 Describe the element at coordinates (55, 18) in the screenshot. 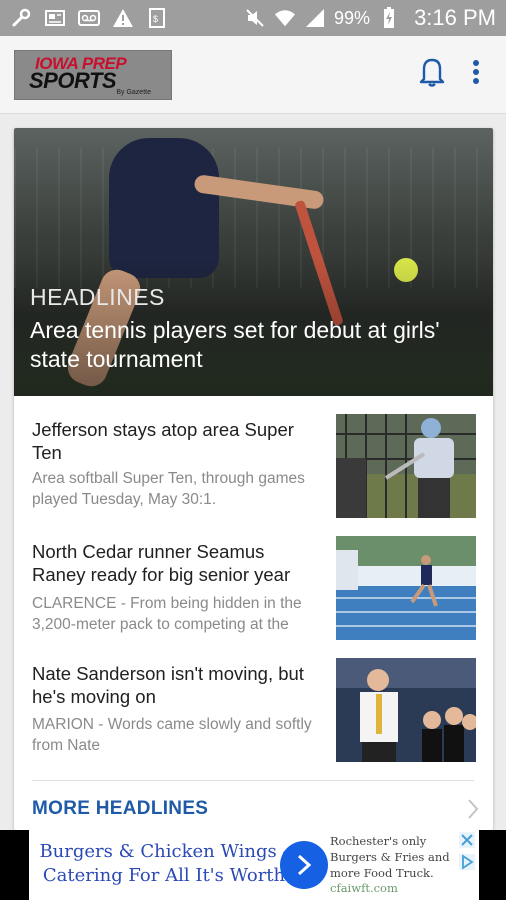

I see `newspaper-icon` at that location.